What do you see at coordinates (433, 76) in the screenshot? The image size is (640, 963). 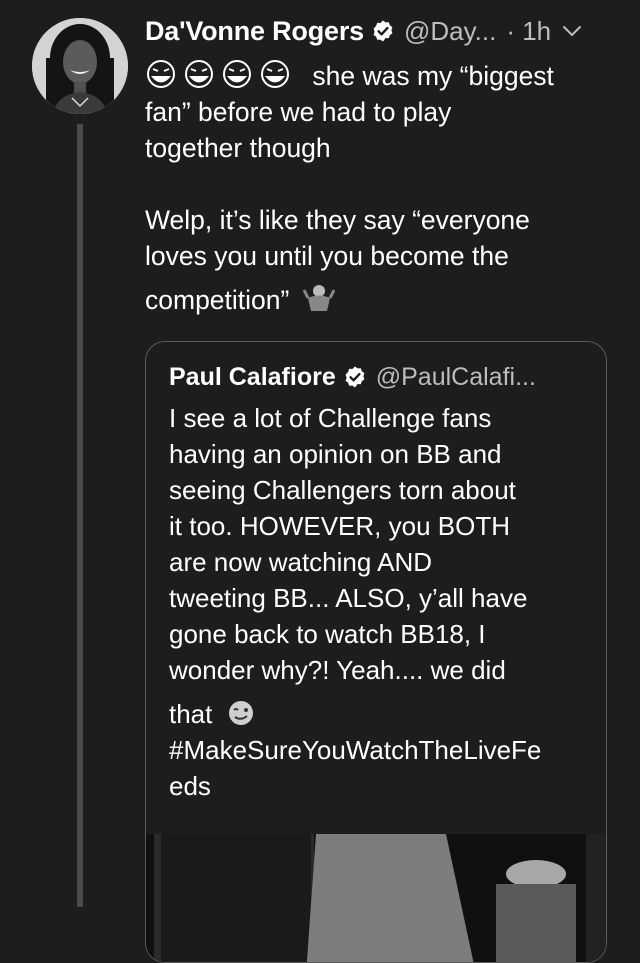 I see `tweet-line-text: she was my “biggest` at bounding box center [433, 76].